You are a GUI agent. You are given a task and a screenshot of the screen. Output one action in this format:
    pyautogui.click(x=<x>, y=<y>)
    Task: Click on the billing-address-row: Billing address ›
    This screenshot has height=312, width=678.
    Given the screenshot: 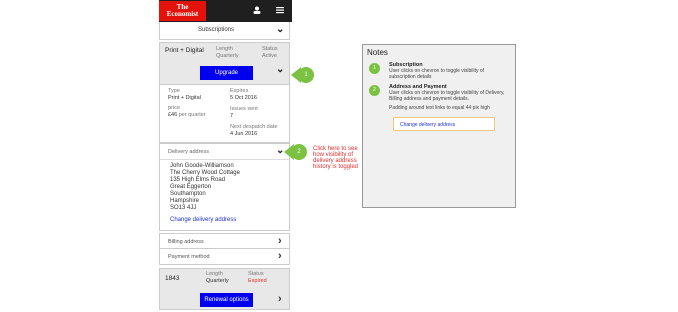 What is the action you would take?
    pyautogui.click(x=224, y=241)
    